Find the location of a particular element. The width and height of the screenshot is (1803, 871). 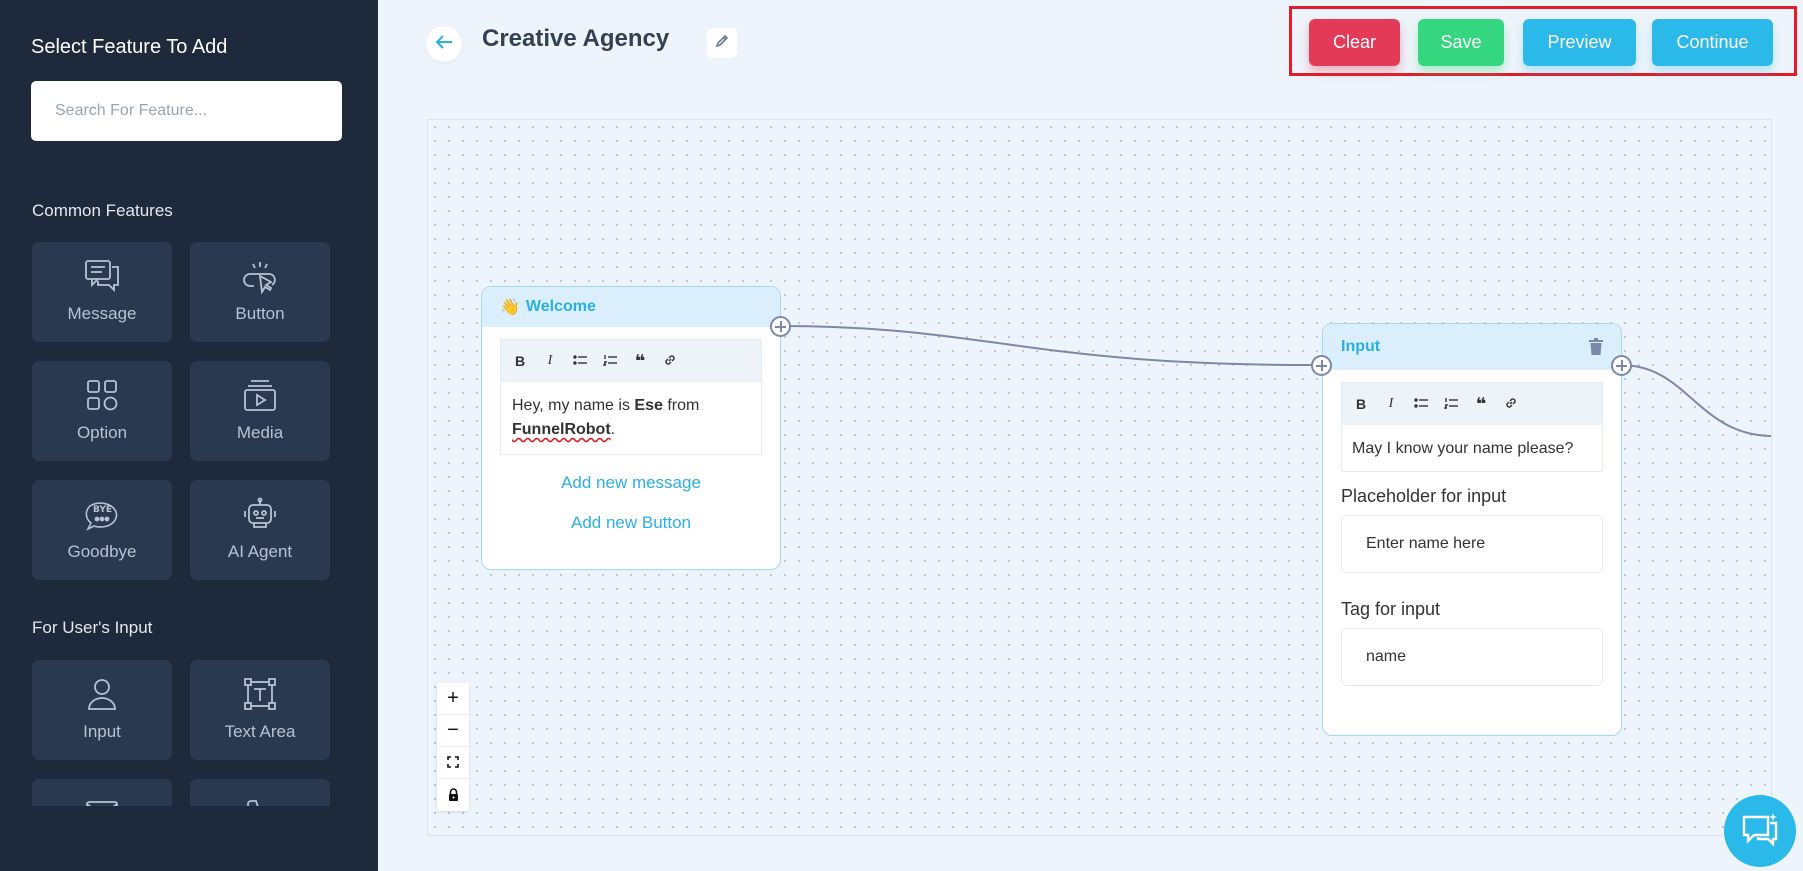

zoom-controls: + − is located at coordinates (453, 747).